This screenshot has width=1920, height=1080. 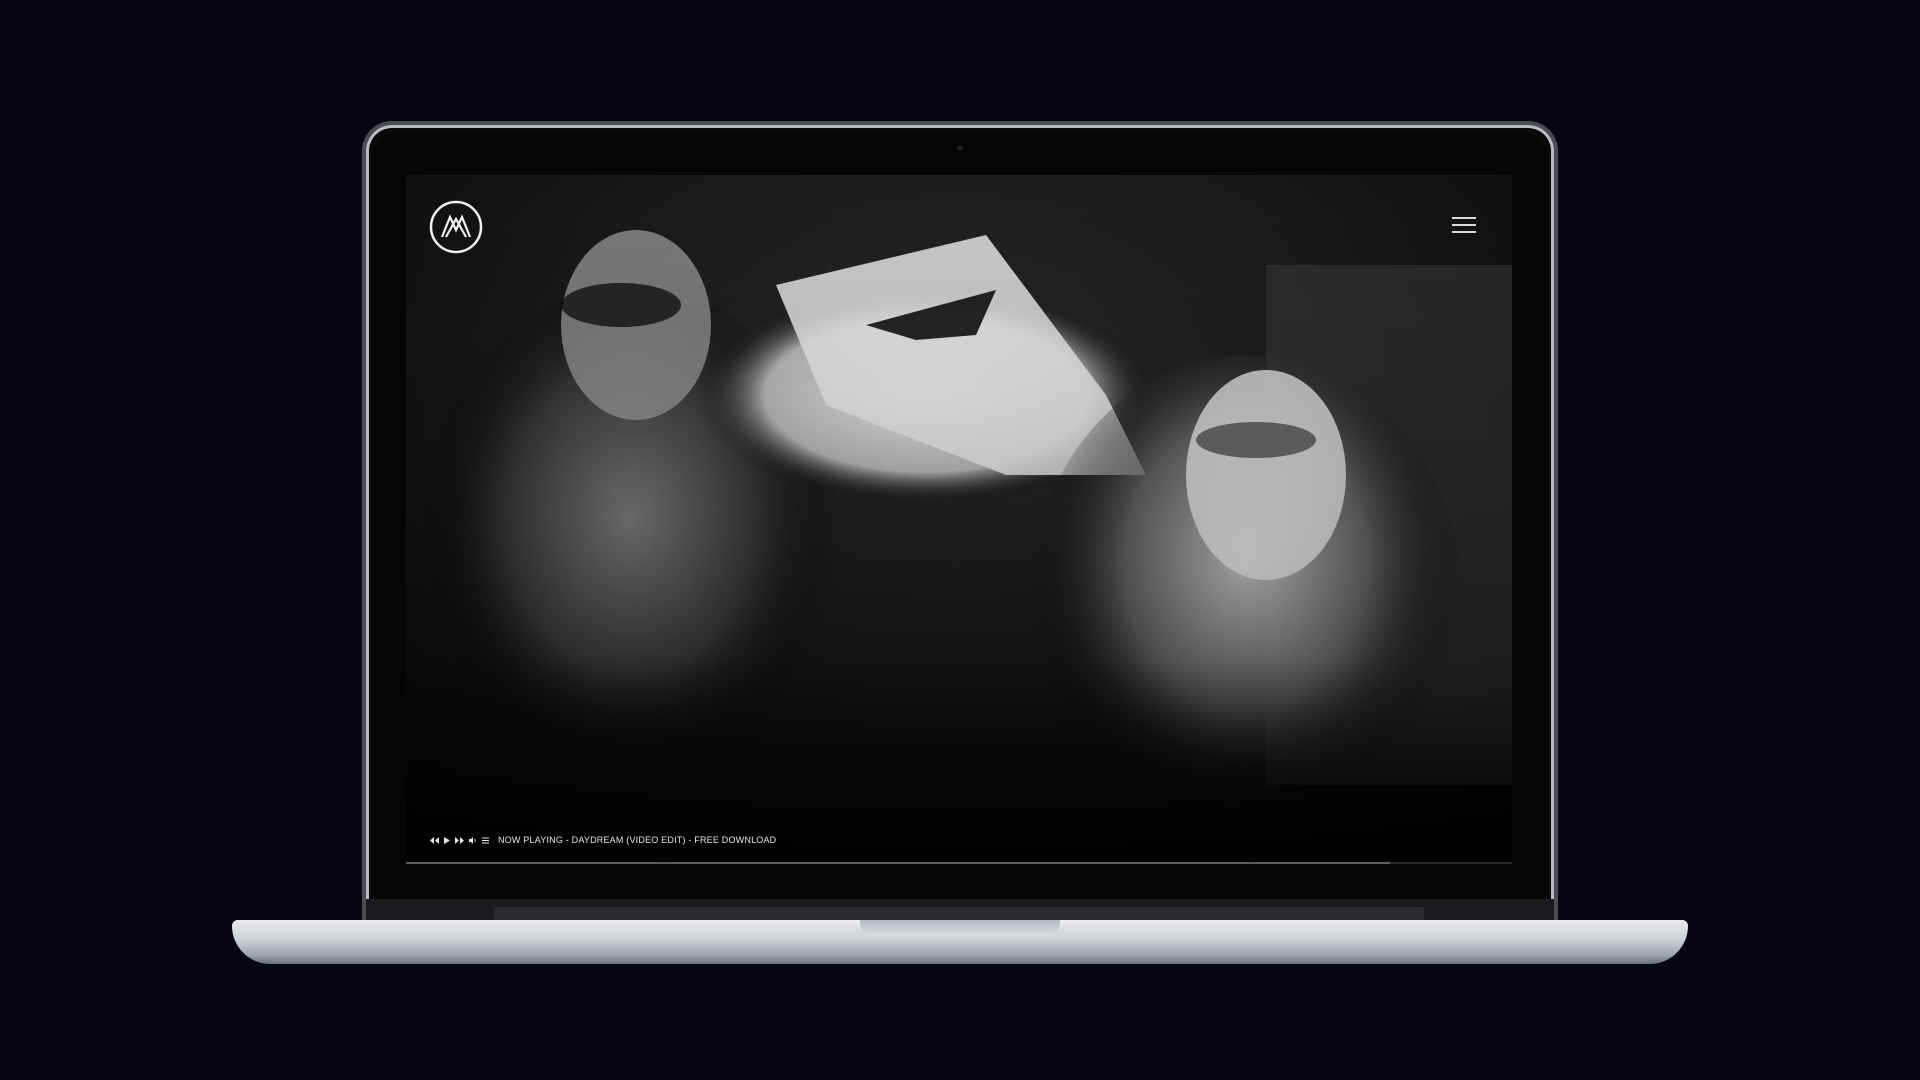 I want to click on hinge-inner, so click(x=959, y=914).